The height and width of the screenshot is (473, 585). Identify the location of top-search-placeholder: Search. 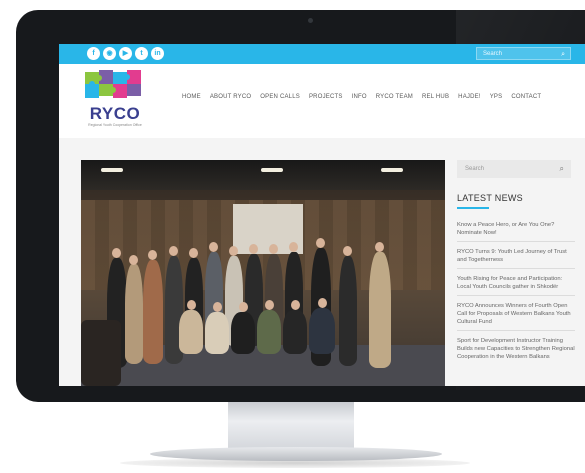
(493, 54).